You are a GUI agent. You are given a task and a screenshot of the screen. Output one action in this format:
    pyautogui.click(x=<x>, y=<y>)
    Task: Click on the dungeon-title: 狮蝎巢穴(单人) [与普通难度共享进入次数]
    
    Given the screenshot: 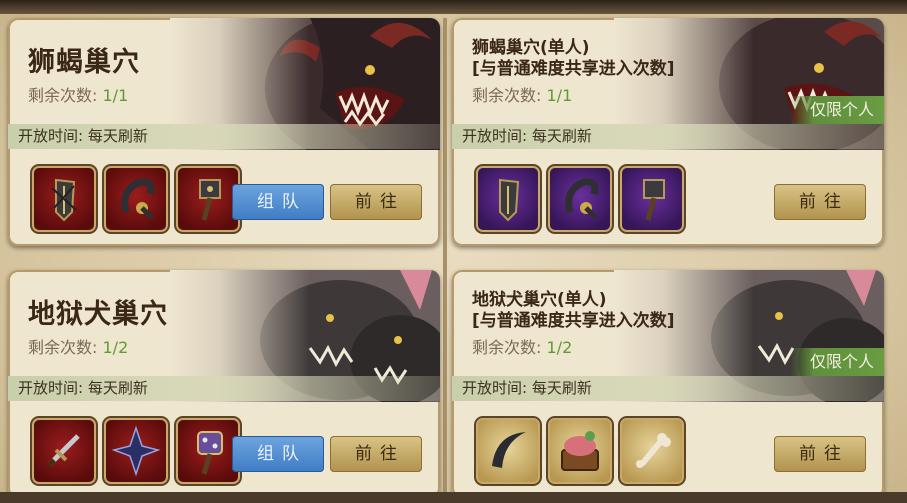 What is the action you would take?
    pyautogui.click(x=573, y=59)
    